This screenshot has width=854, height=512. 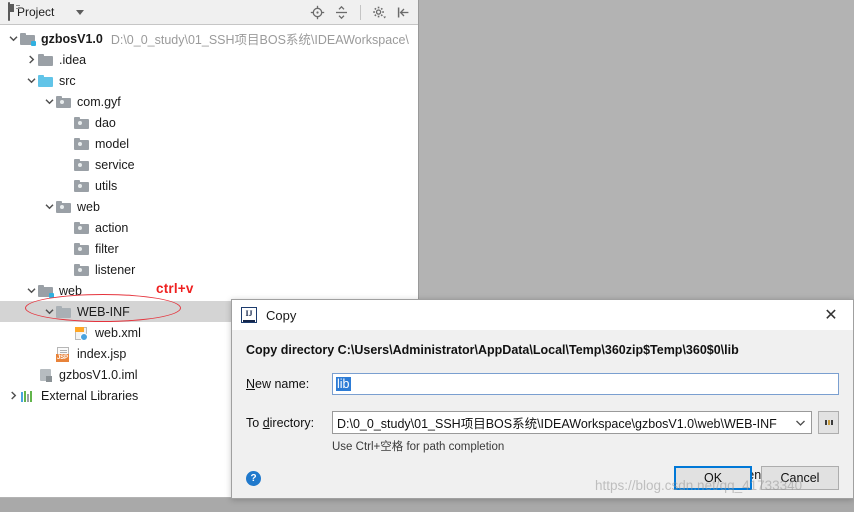 I want to click on tree-node-label: listener, so click(x=115, y=269).